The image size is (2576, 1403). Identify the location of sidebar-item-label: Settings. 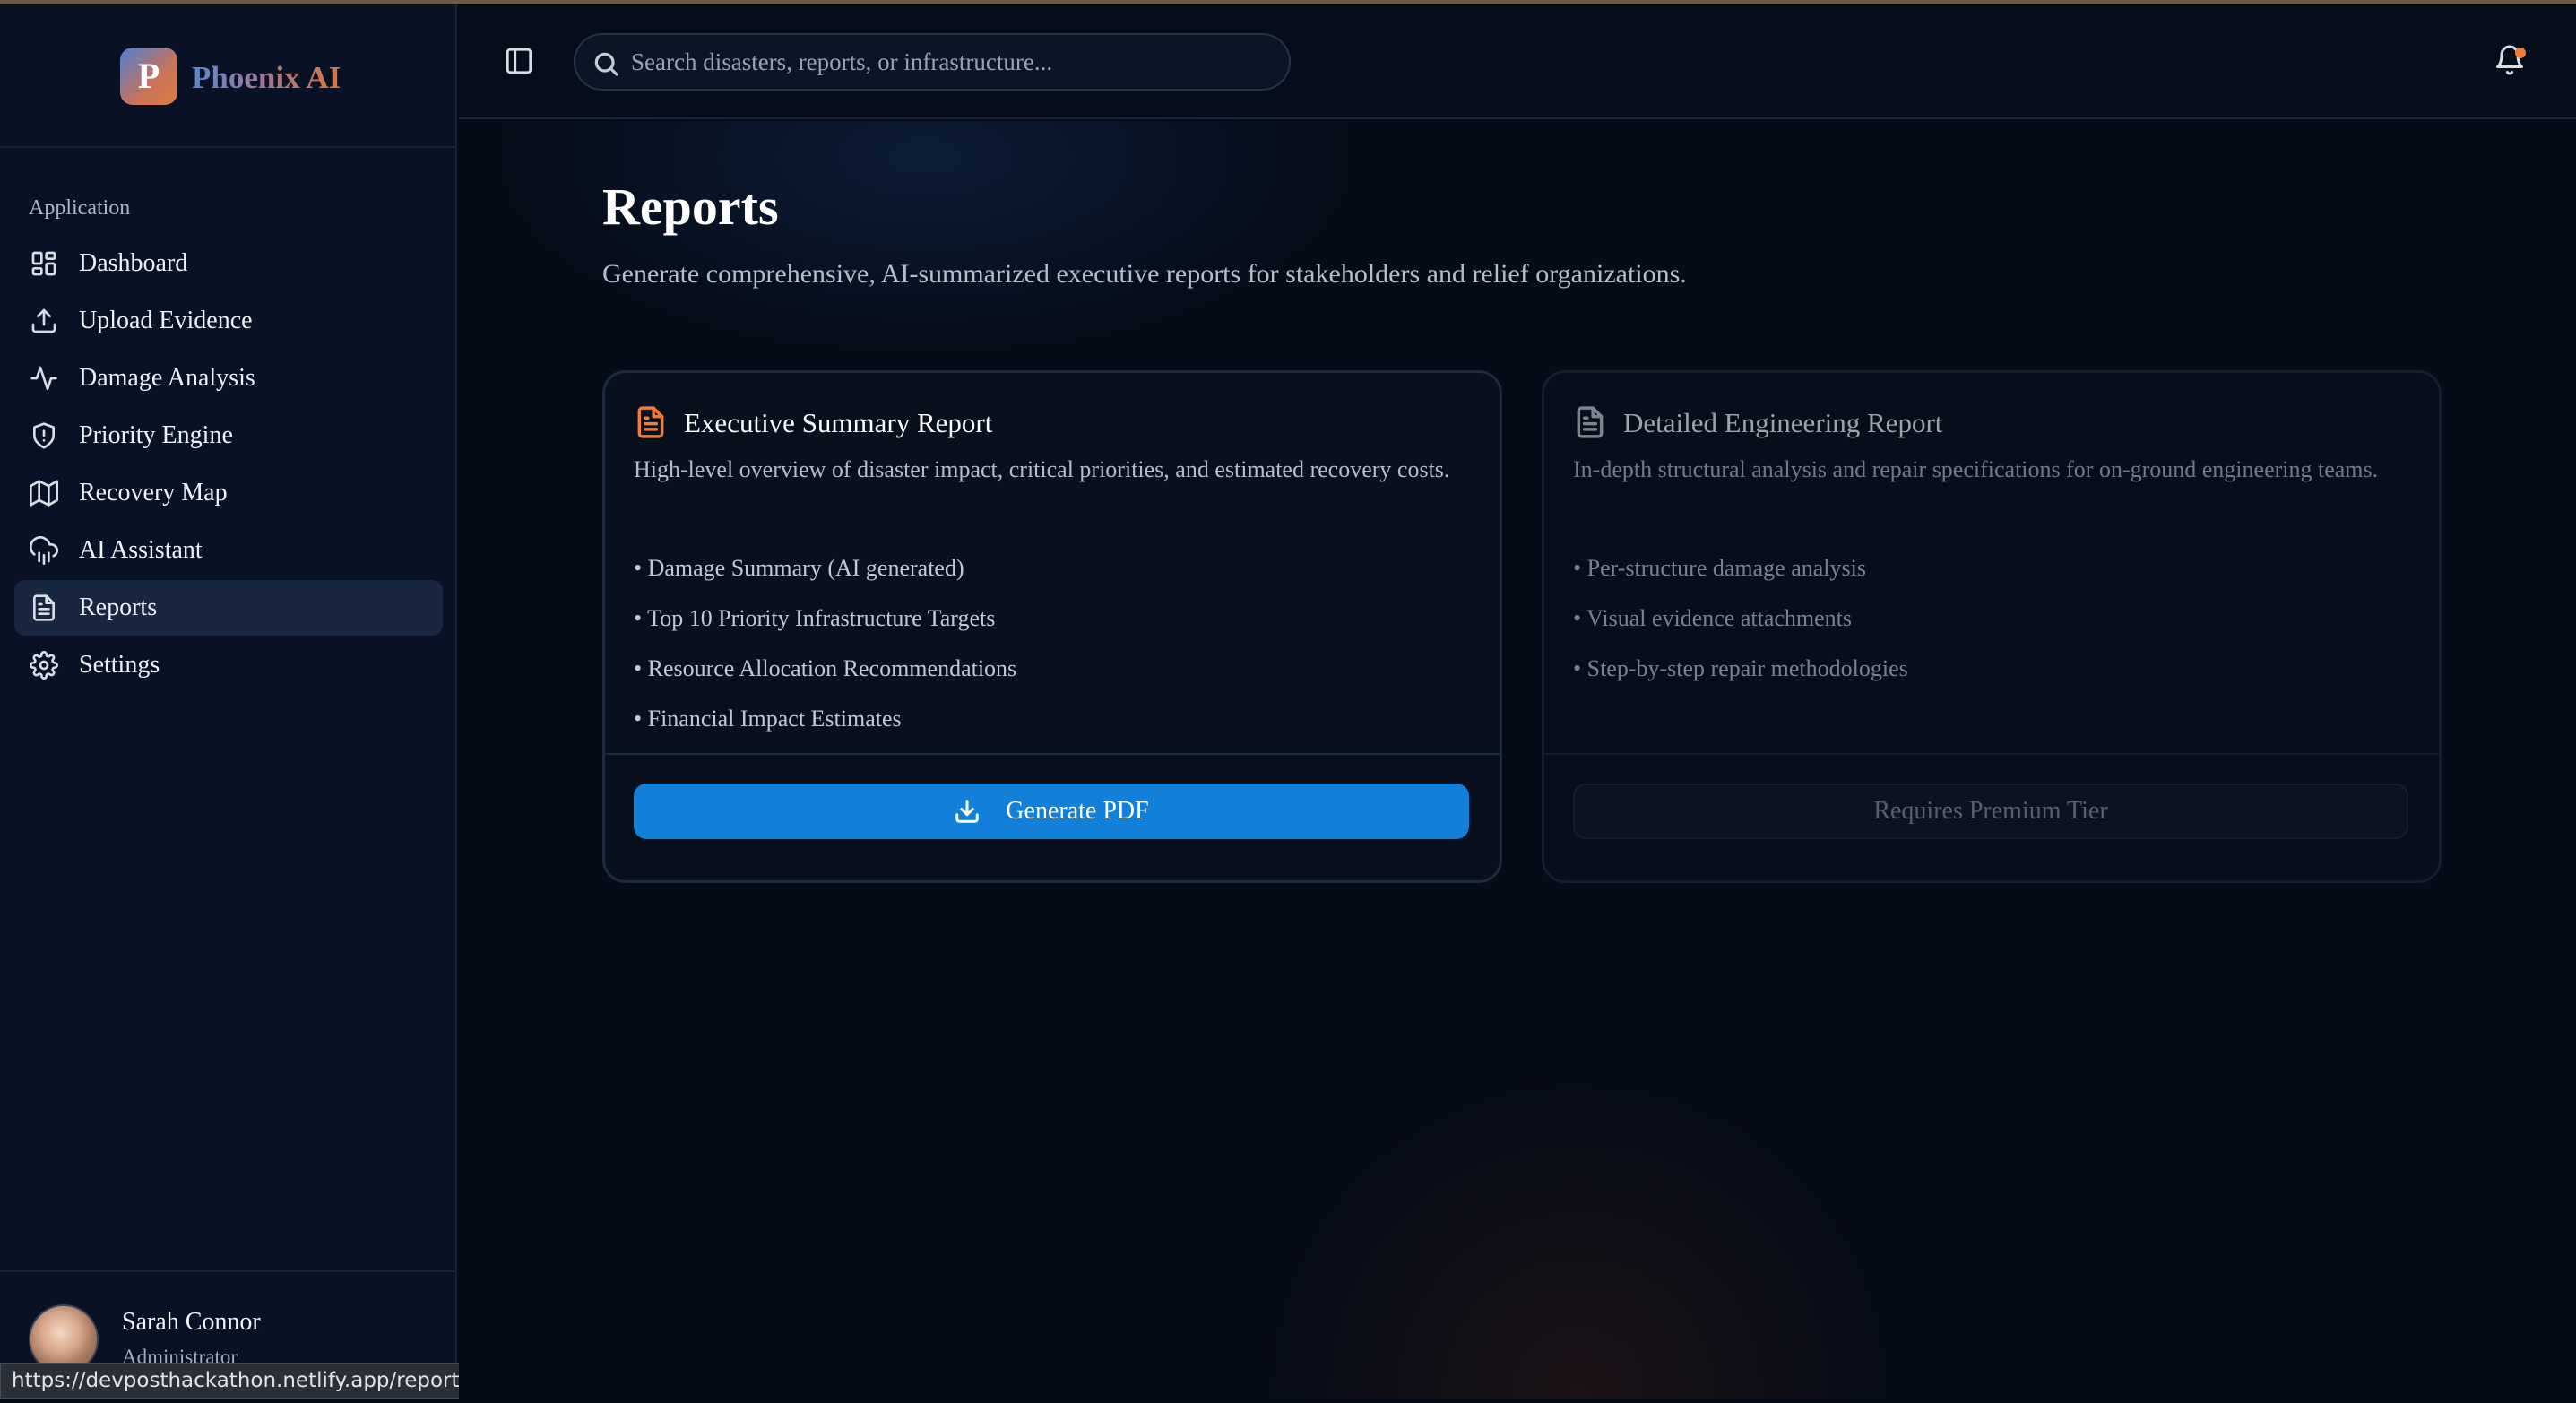
(119, 665).